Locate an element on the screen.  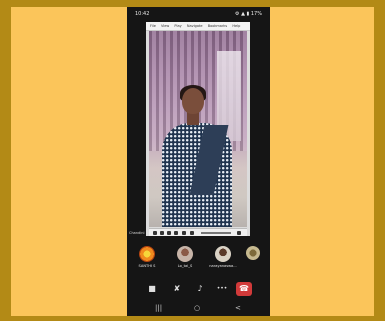
call-controls: ■ ✘ ♪ ••• ☎ is located at coordinates (198, 289).